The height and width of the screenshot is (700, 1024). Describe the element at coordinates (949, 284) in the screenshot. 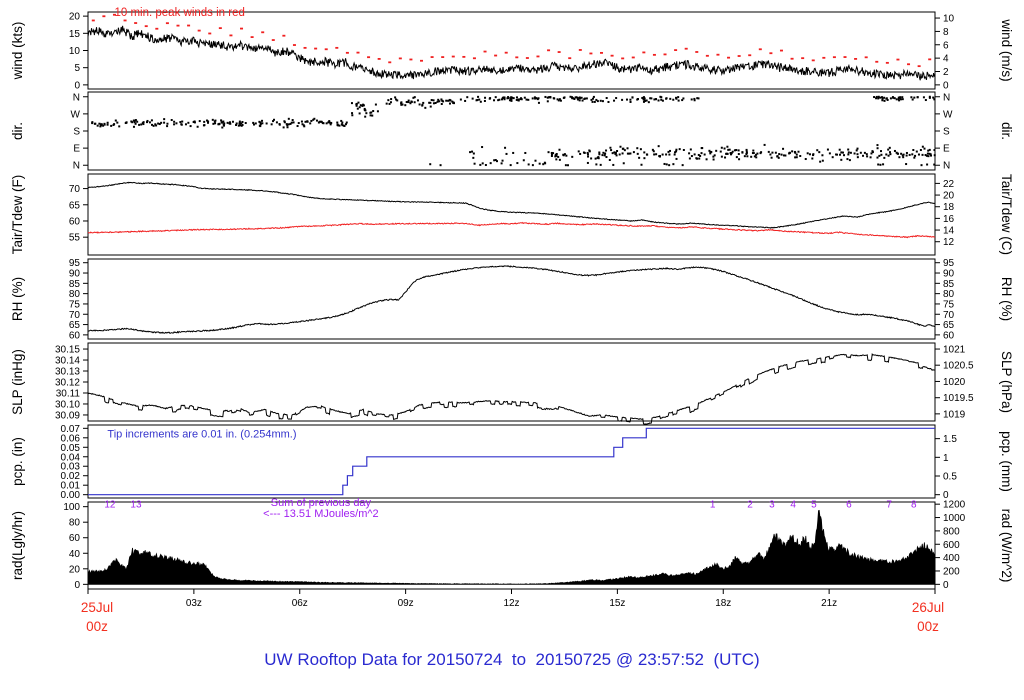

I see `y-tick-label: 85` at that location.